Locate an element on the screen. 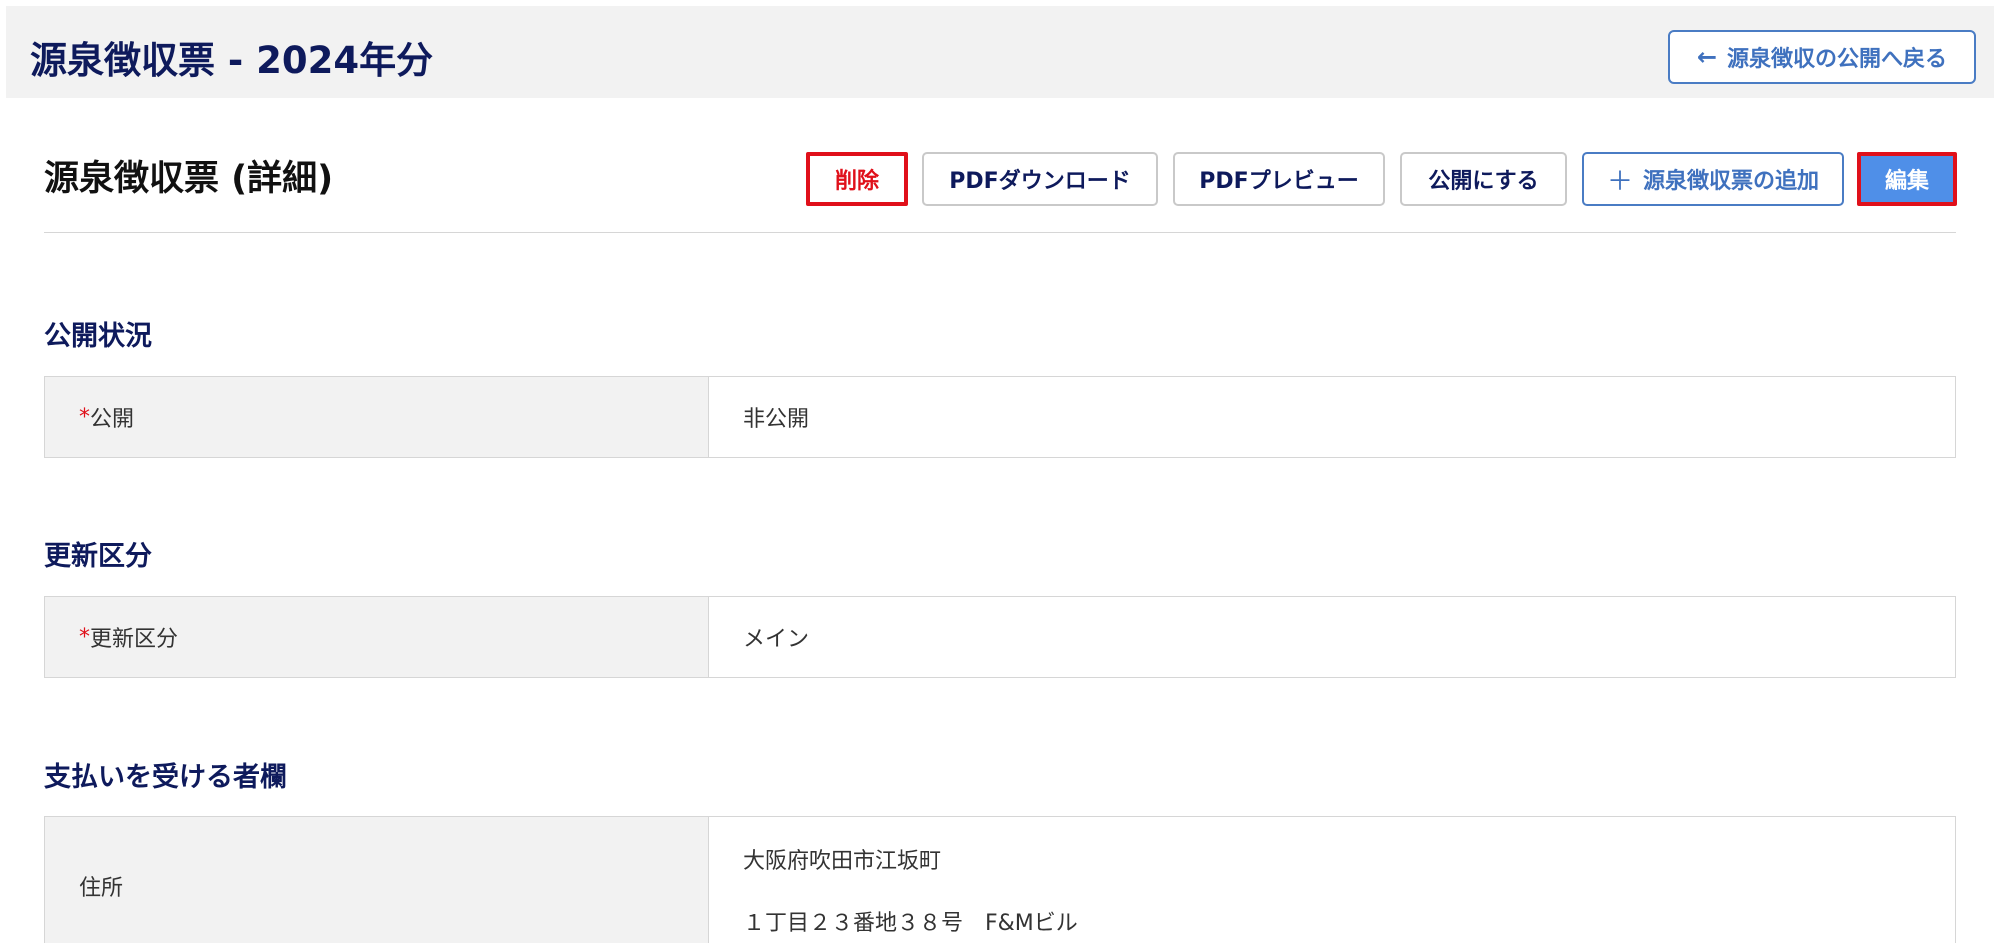  arrow-left-icon: ← is located at coordinates (1707, 57).